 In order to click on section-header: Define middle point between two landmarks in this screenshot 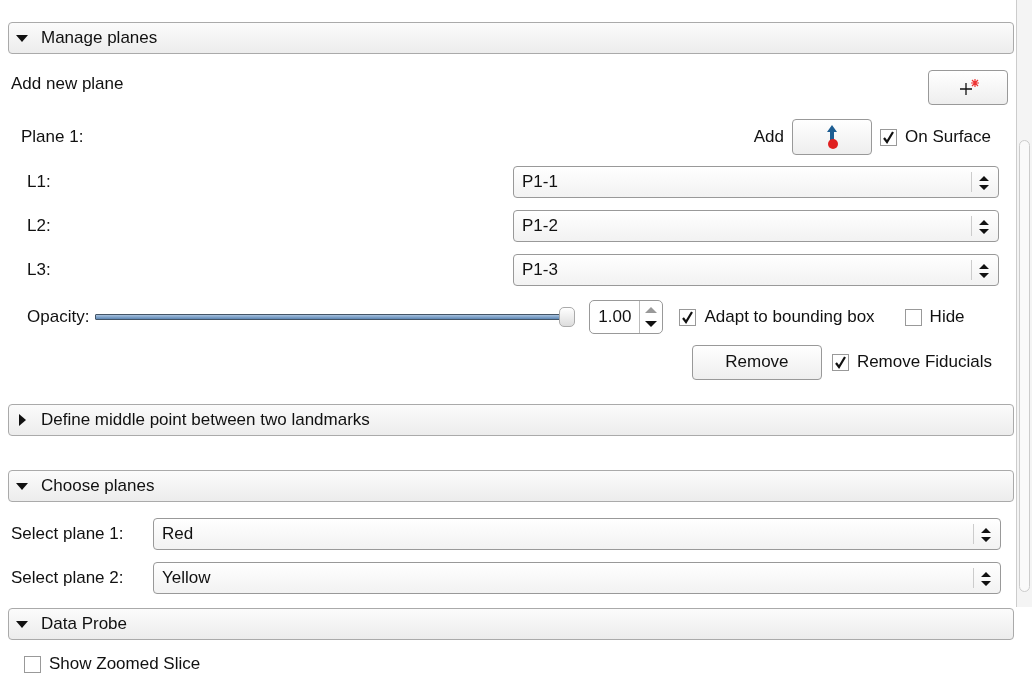, I will do `click(511, 420)`.